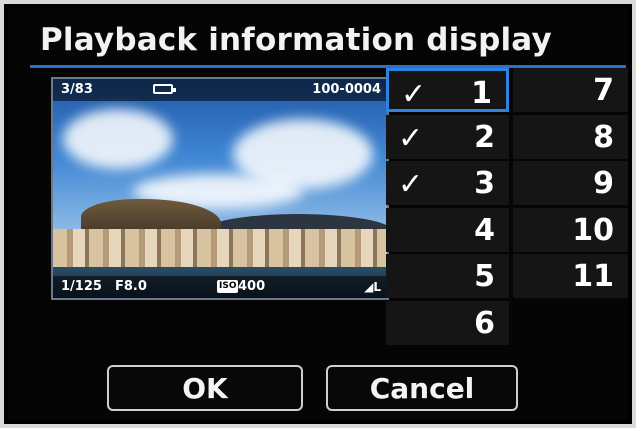  I want to click on cancel-button: Cancel, so click(422, 388).